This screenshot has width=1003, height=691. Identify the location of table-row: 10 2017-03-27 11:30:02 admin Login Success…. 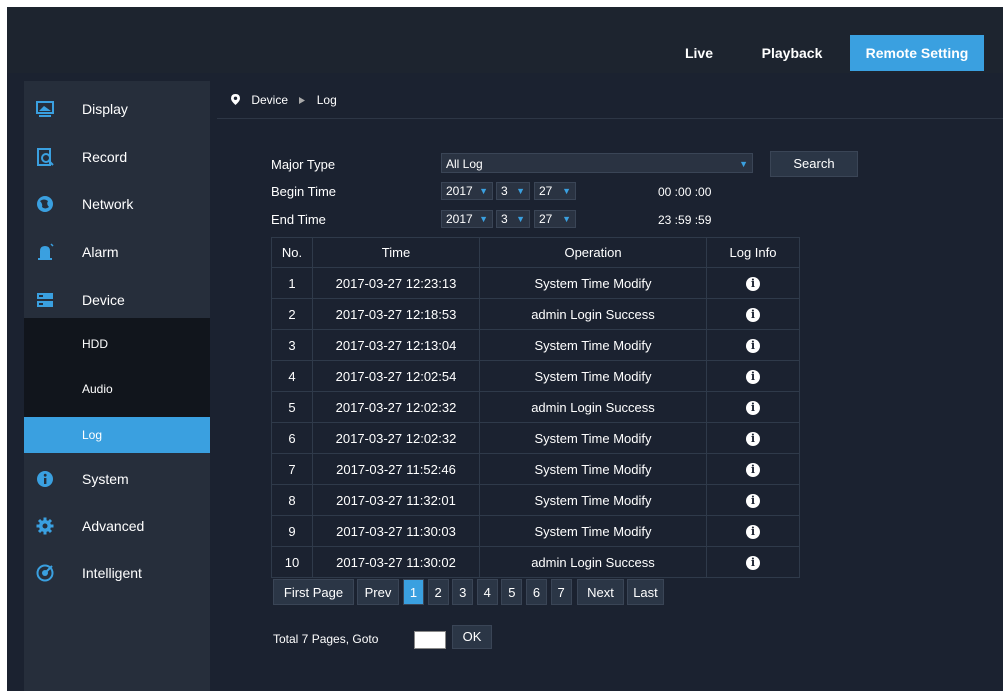
(535, 562).